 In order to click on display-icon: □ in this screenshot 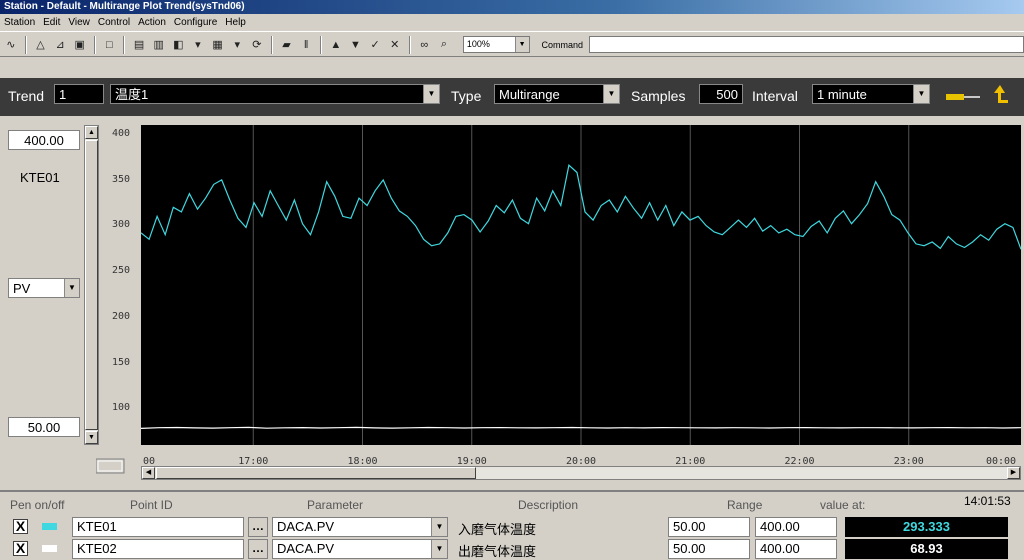, I will do `click(110, 45)`.